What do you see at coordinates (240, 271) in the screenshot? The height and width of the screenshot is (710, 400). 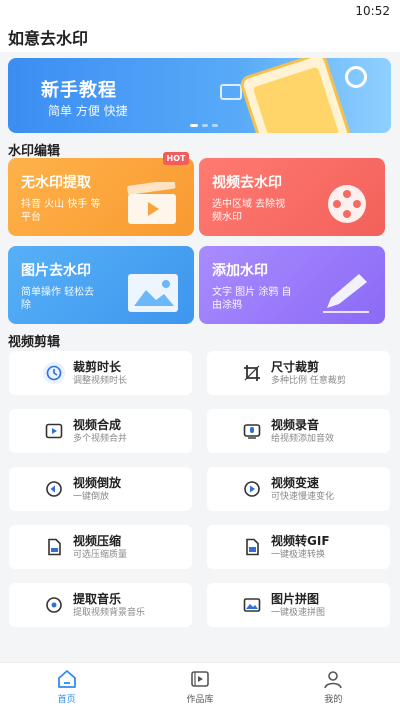 I see `card-title: 添加水印` at bounding box center [240, 271].